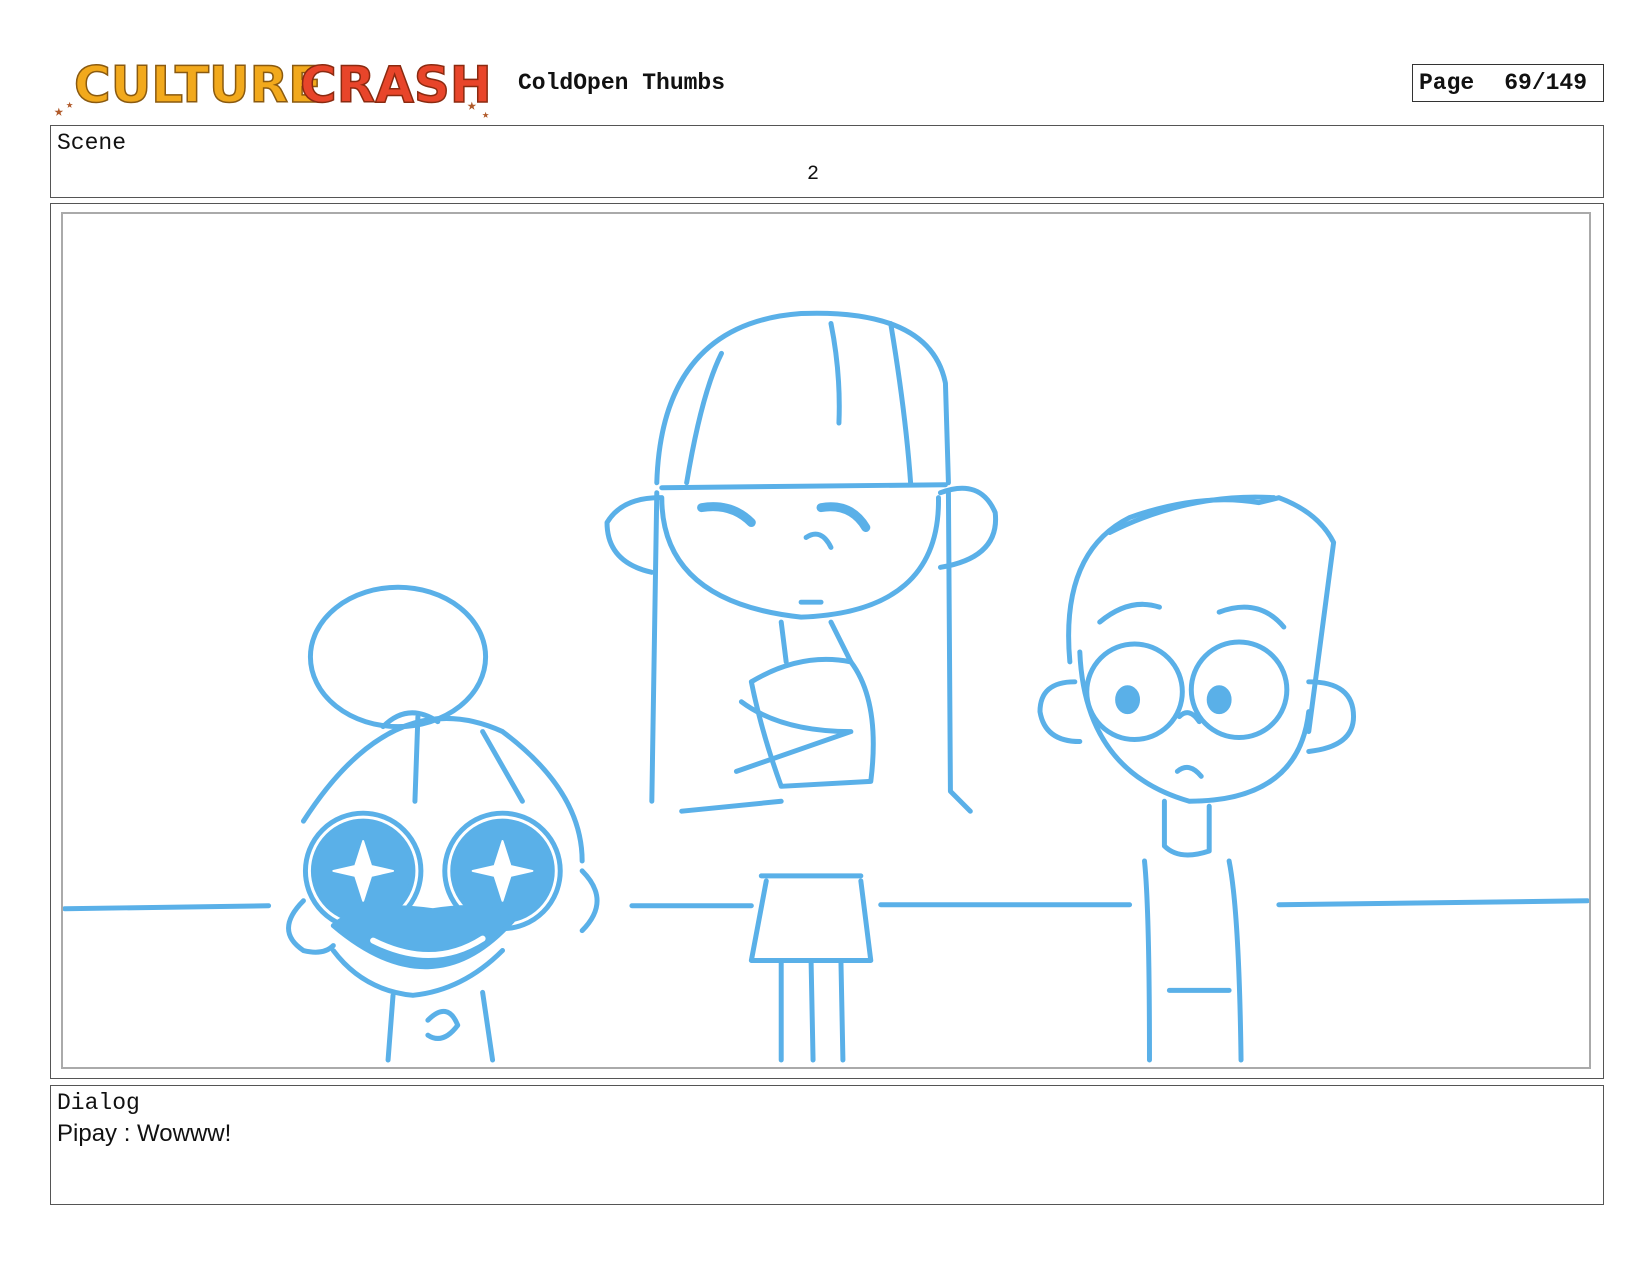 This screenshot has height=1275, width=1650. Describe the element at coordinates (813, 174) in the screenshot. I see `scene-number: 2` at that location.